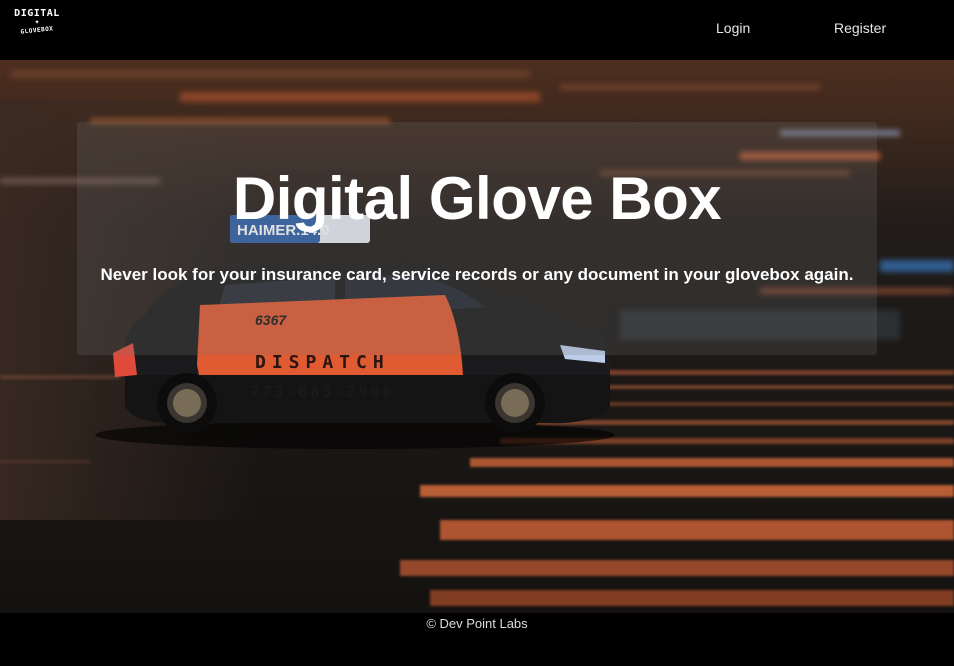  I want to click on logo-top-text: DIGITAL, so click(37, 13).